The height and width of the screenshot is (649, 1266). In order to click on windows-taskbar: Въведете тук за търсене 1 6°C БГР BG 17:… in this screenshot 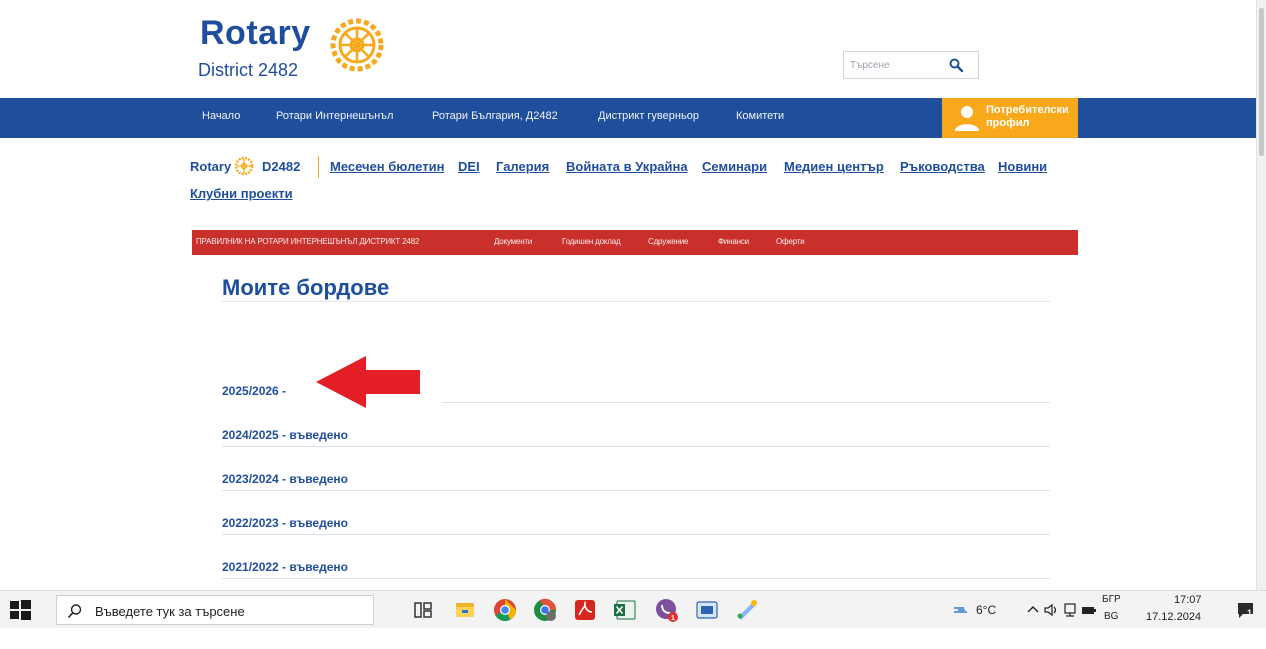, I will do `click(633, 609)`.